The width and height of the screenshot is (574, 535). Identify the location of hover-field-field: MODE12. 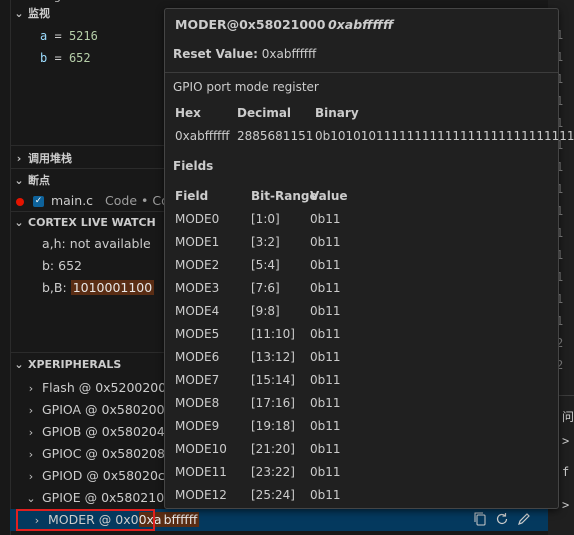
(201, 495).